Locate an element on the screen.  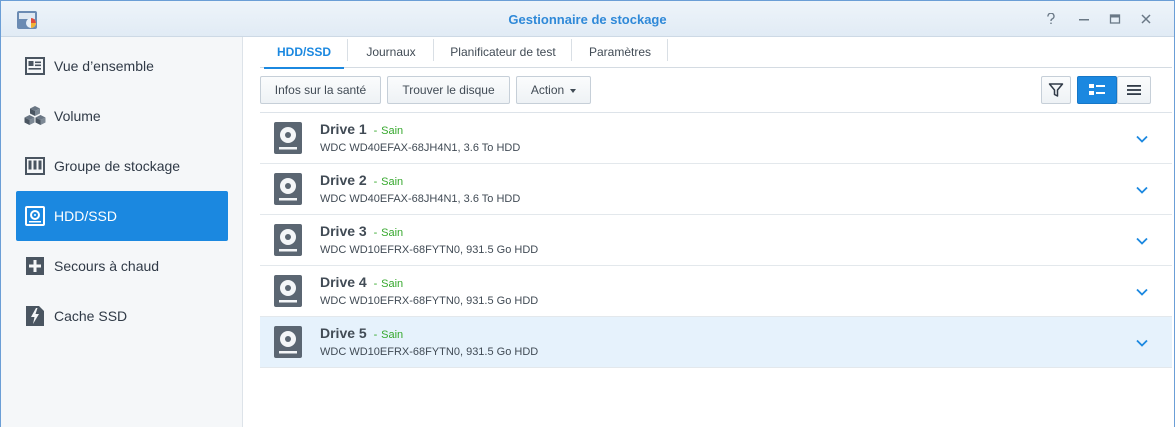
sidebar-item-hot-spare: Secours à chaud is located at coordinates (122, 266).